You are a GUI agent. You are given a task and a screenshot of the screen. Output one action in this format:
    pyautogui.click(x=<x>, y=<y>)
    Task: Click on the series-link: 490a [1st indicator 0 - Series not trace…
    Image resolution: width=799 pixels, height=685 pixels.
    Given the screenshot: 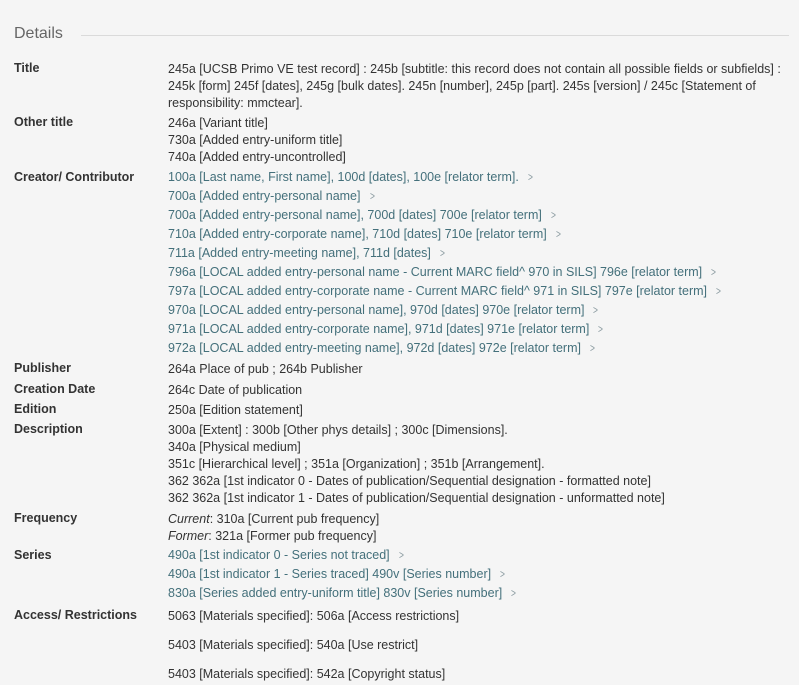 What is the action you would take?
    pyautogui.click(x=478, y=555)
    